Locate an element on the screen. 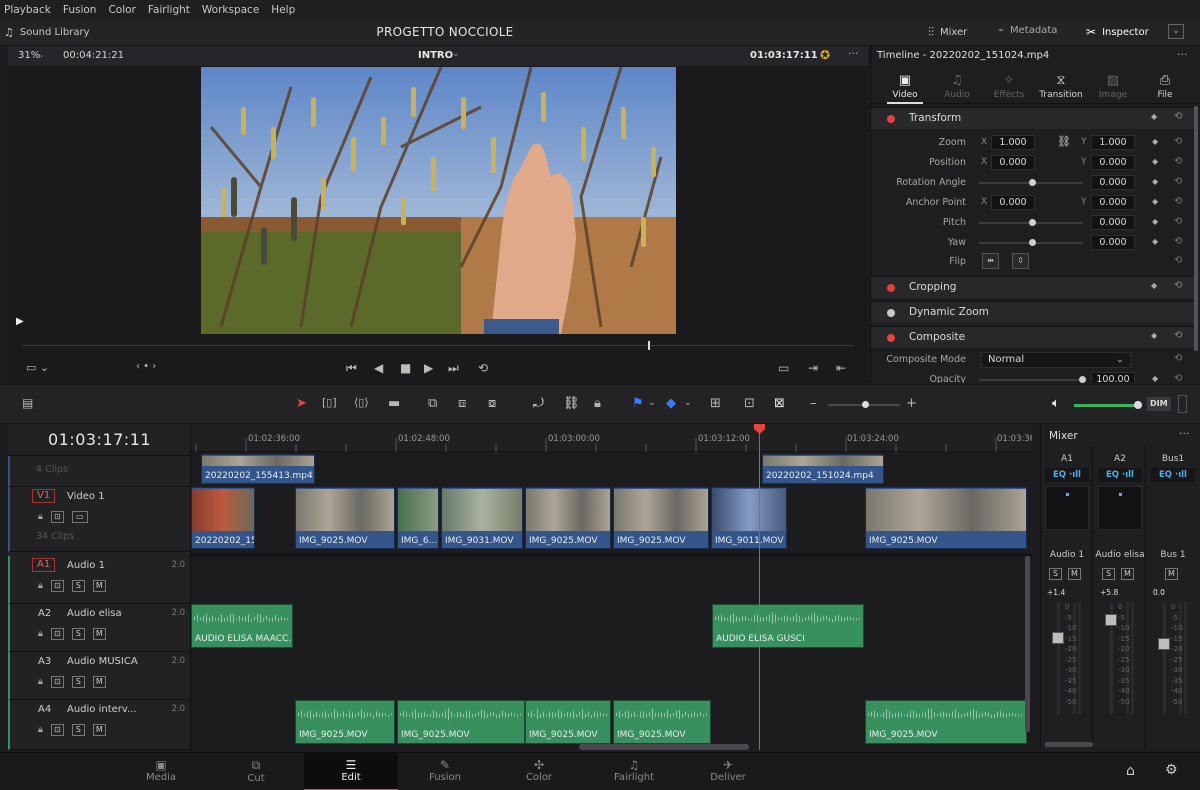 This screenshot has width=1200, height=790. timeline-clip: IMG_9025.MOV is located at coordinates (345, 518).